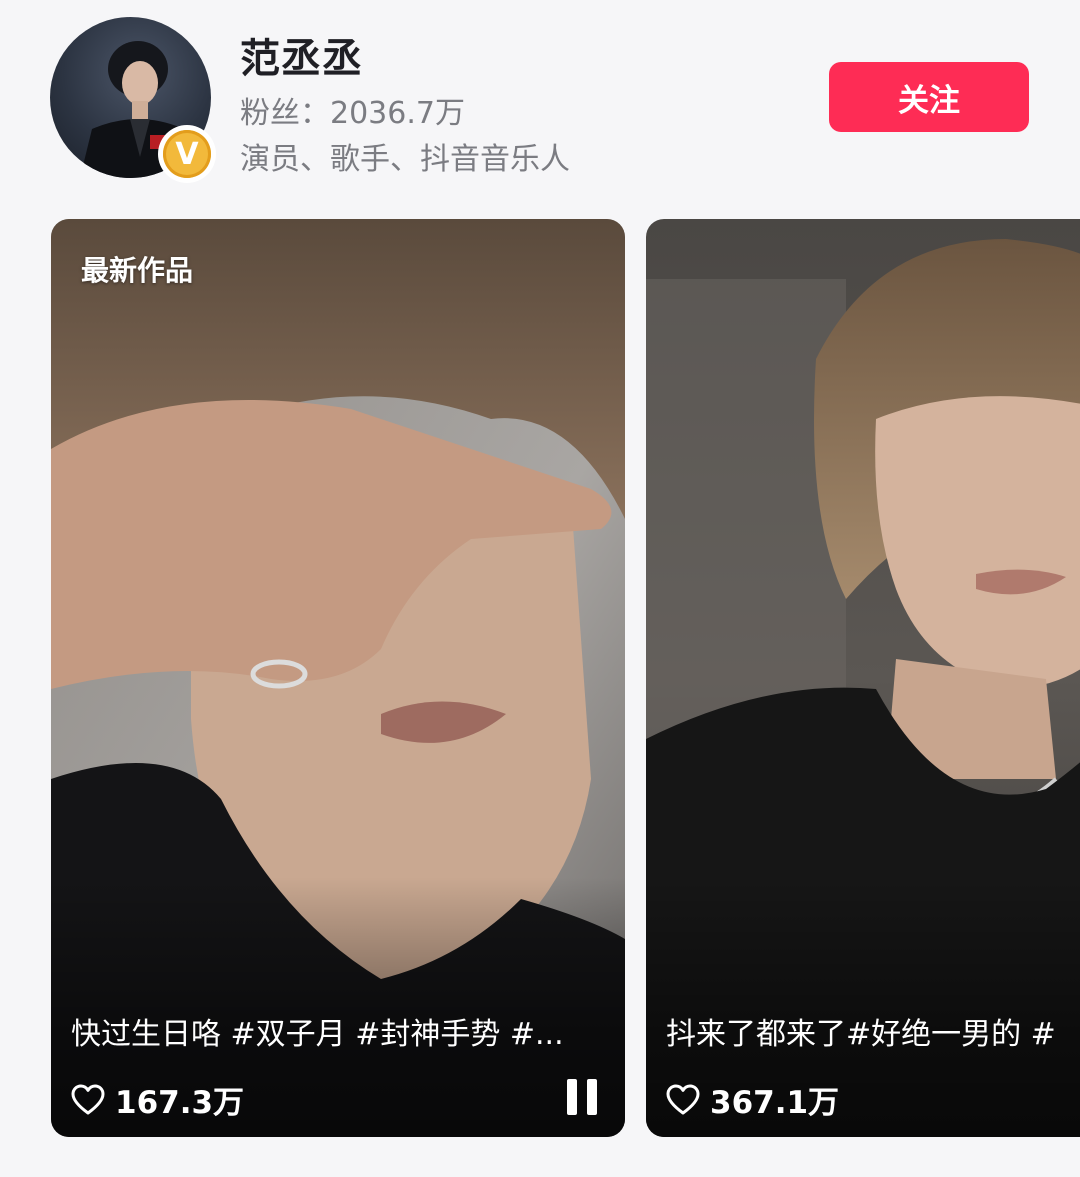 The height and width of the screenshot is (1177, 1080). What do you see at coordinates (775, 1103) in the screenshot?
I see `like-count-value: 367.1万` at bounding box center [775, 1103].